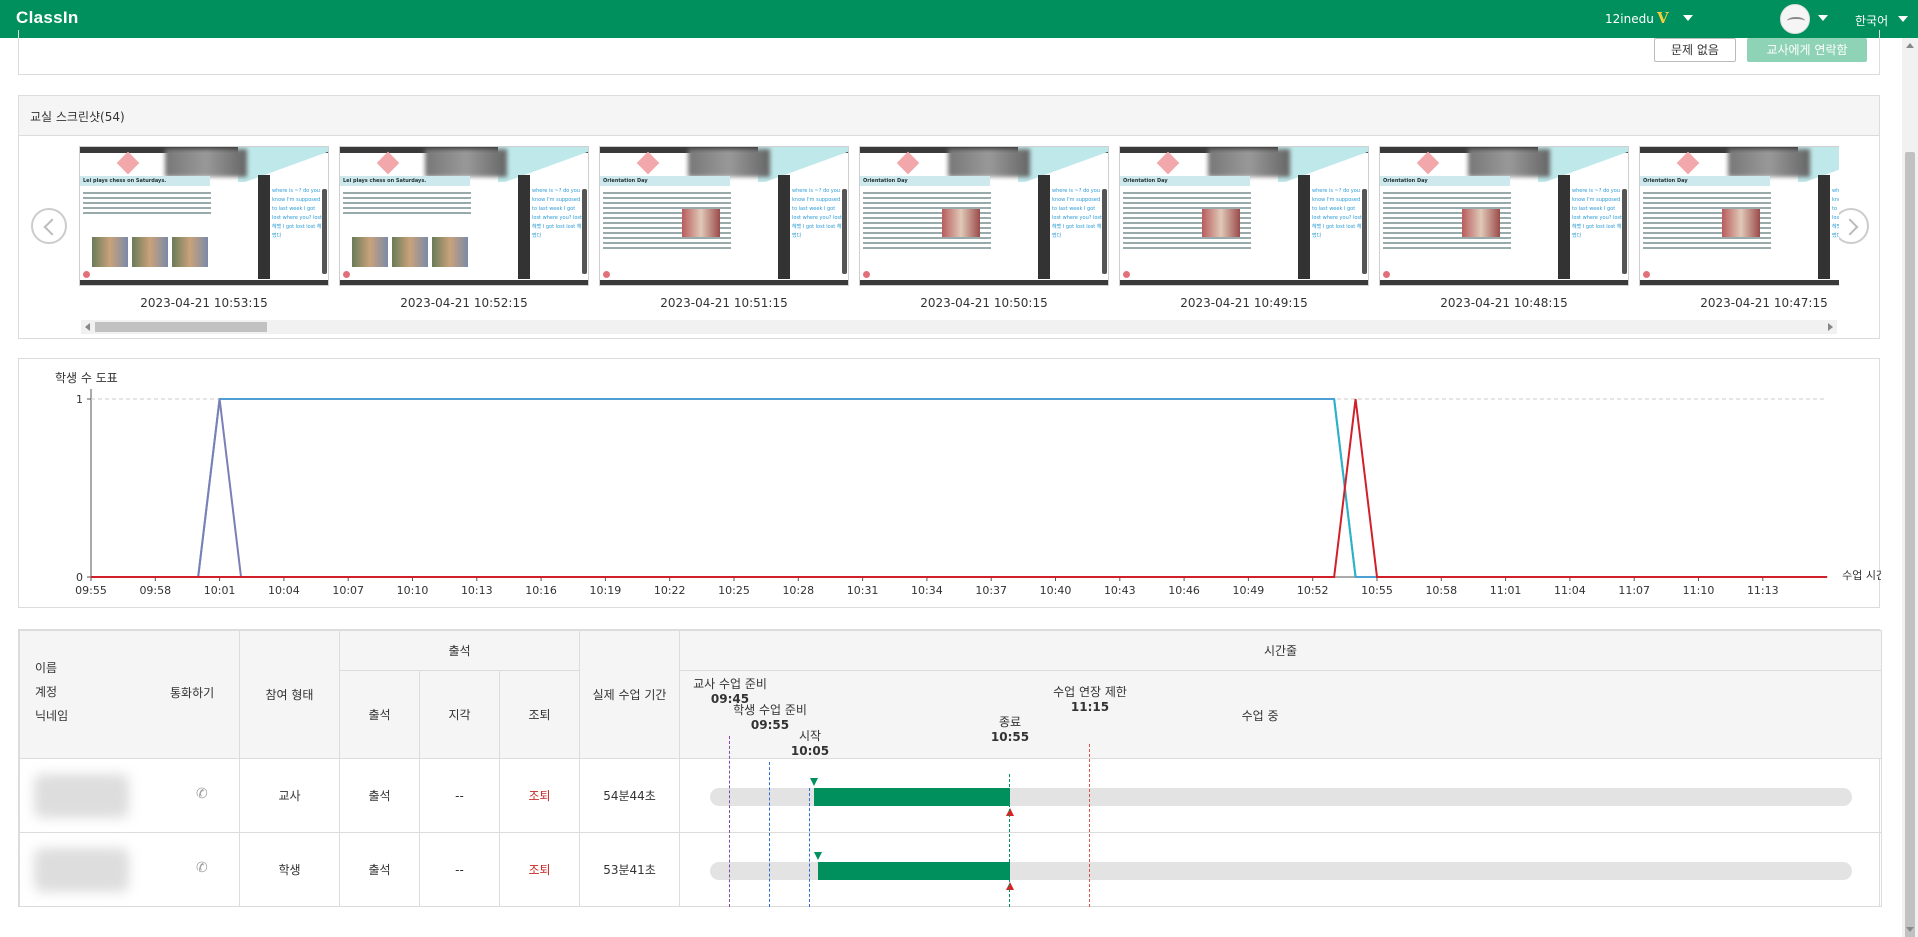 The image size is (1918, 937). Describe the element at coordinates (1090, 707) in the screenshot. I see `timeline-marker-time: 11:15` at that location.